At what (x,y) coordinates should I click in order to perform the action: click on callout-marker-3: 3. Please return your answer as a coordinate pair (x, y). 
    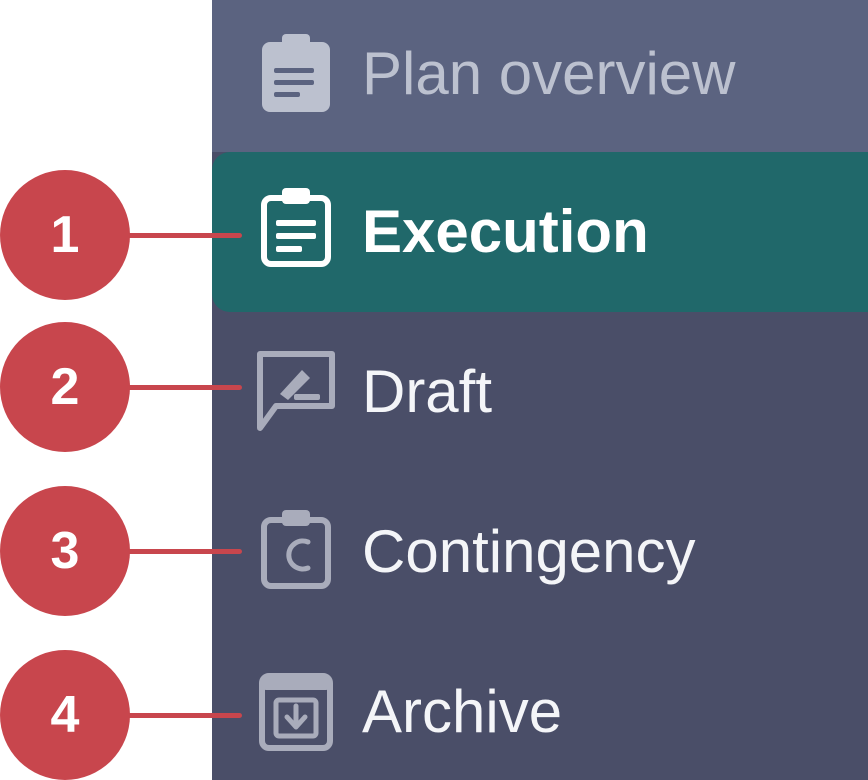
    Looking at the image, I should click on (125, 552).